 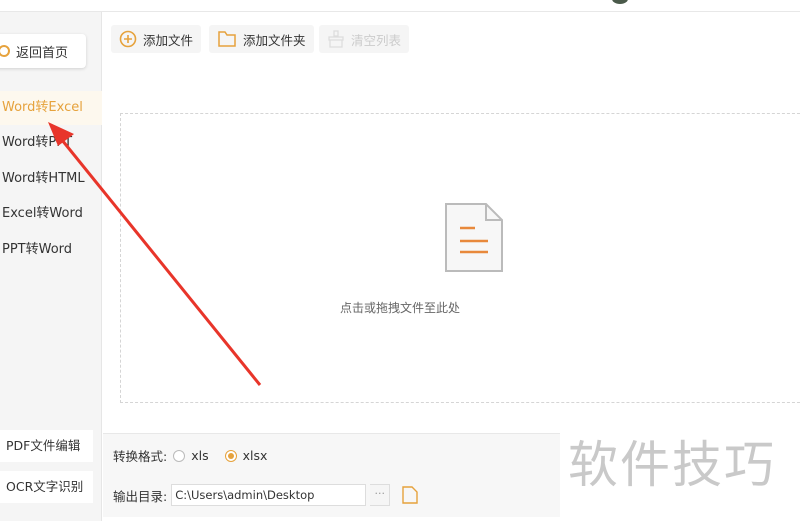 What do you see at coordinates (140, 496) in the screenshot?
I see `output-label: 输出目录:` at bounding box center [140, 496].